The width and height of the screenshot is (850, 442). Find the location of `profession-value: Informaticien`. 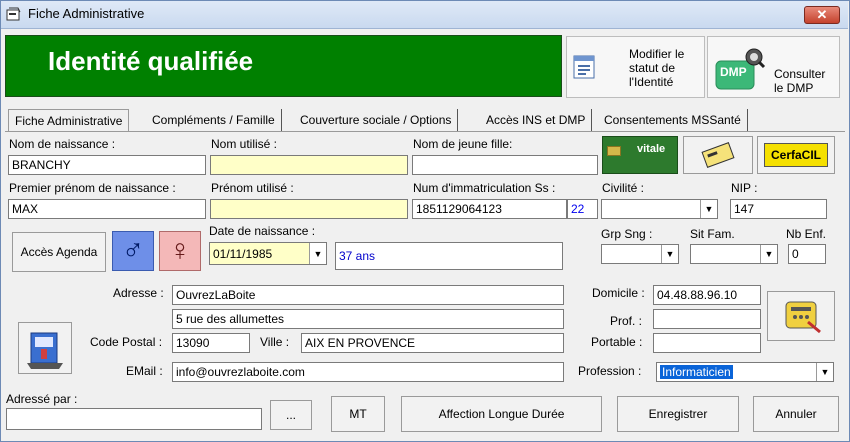

profession-value: Informaticien is located at coordinates (696, 372).